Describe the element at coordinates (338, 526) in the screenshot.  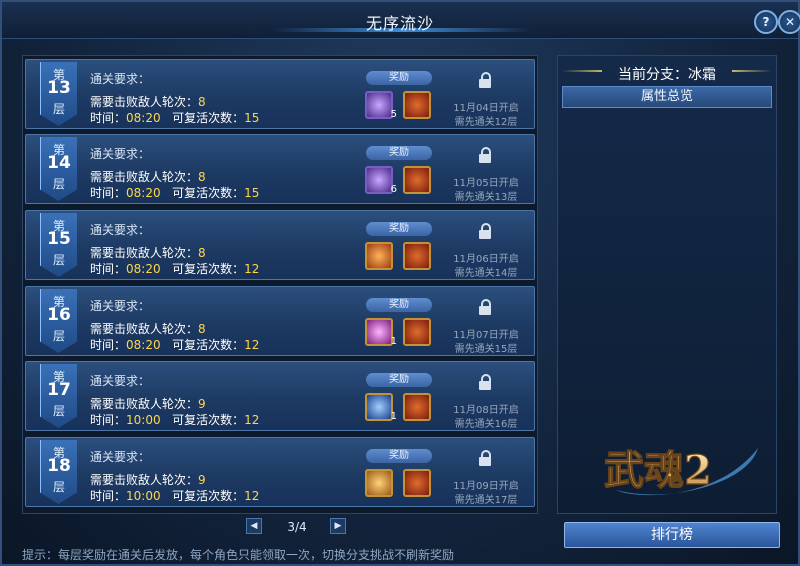
I see `next-page-button: ▶` at that location.